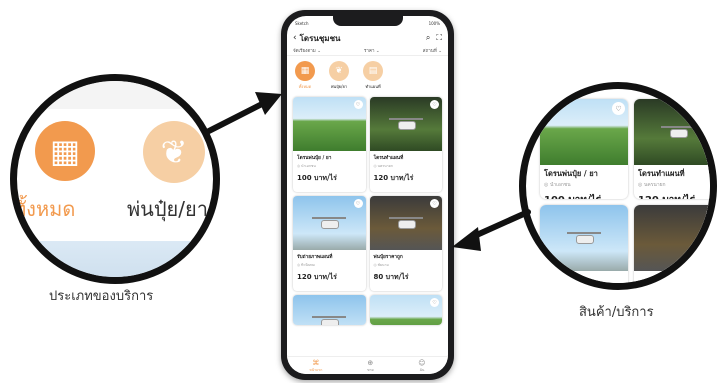 Image resolution: width=721 pixels, height=383 pixels. Describe the element at coordinates (316, 369) in the screenshot. I see `tab-label: หน้าแรก` at that location.